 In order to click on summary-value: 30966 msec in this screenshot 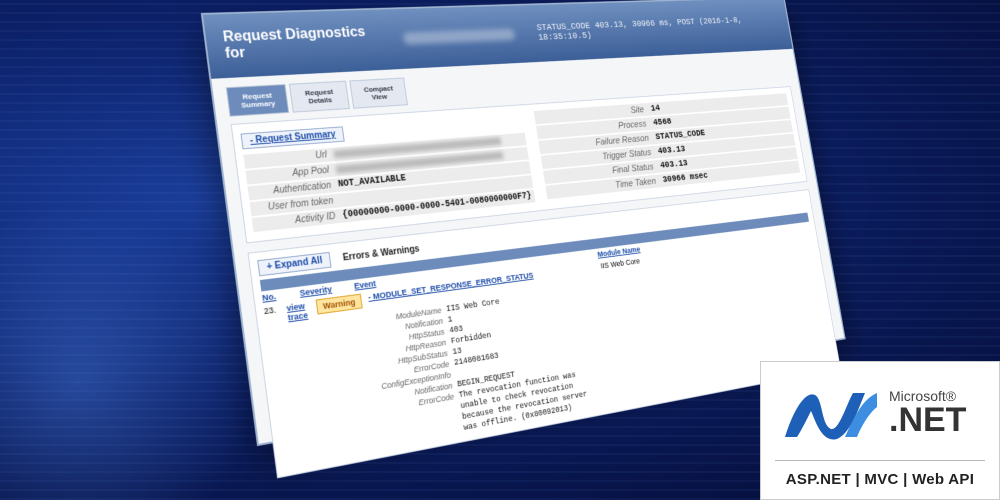, I will do `click(685, 178)`.